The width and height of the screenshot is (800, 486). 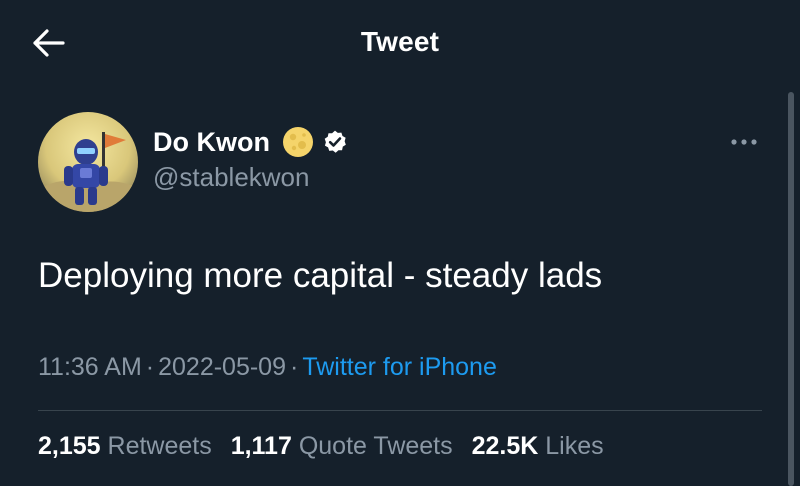 I want to click on tweet-date: 2022-05-09, so click(x=222, y=367).